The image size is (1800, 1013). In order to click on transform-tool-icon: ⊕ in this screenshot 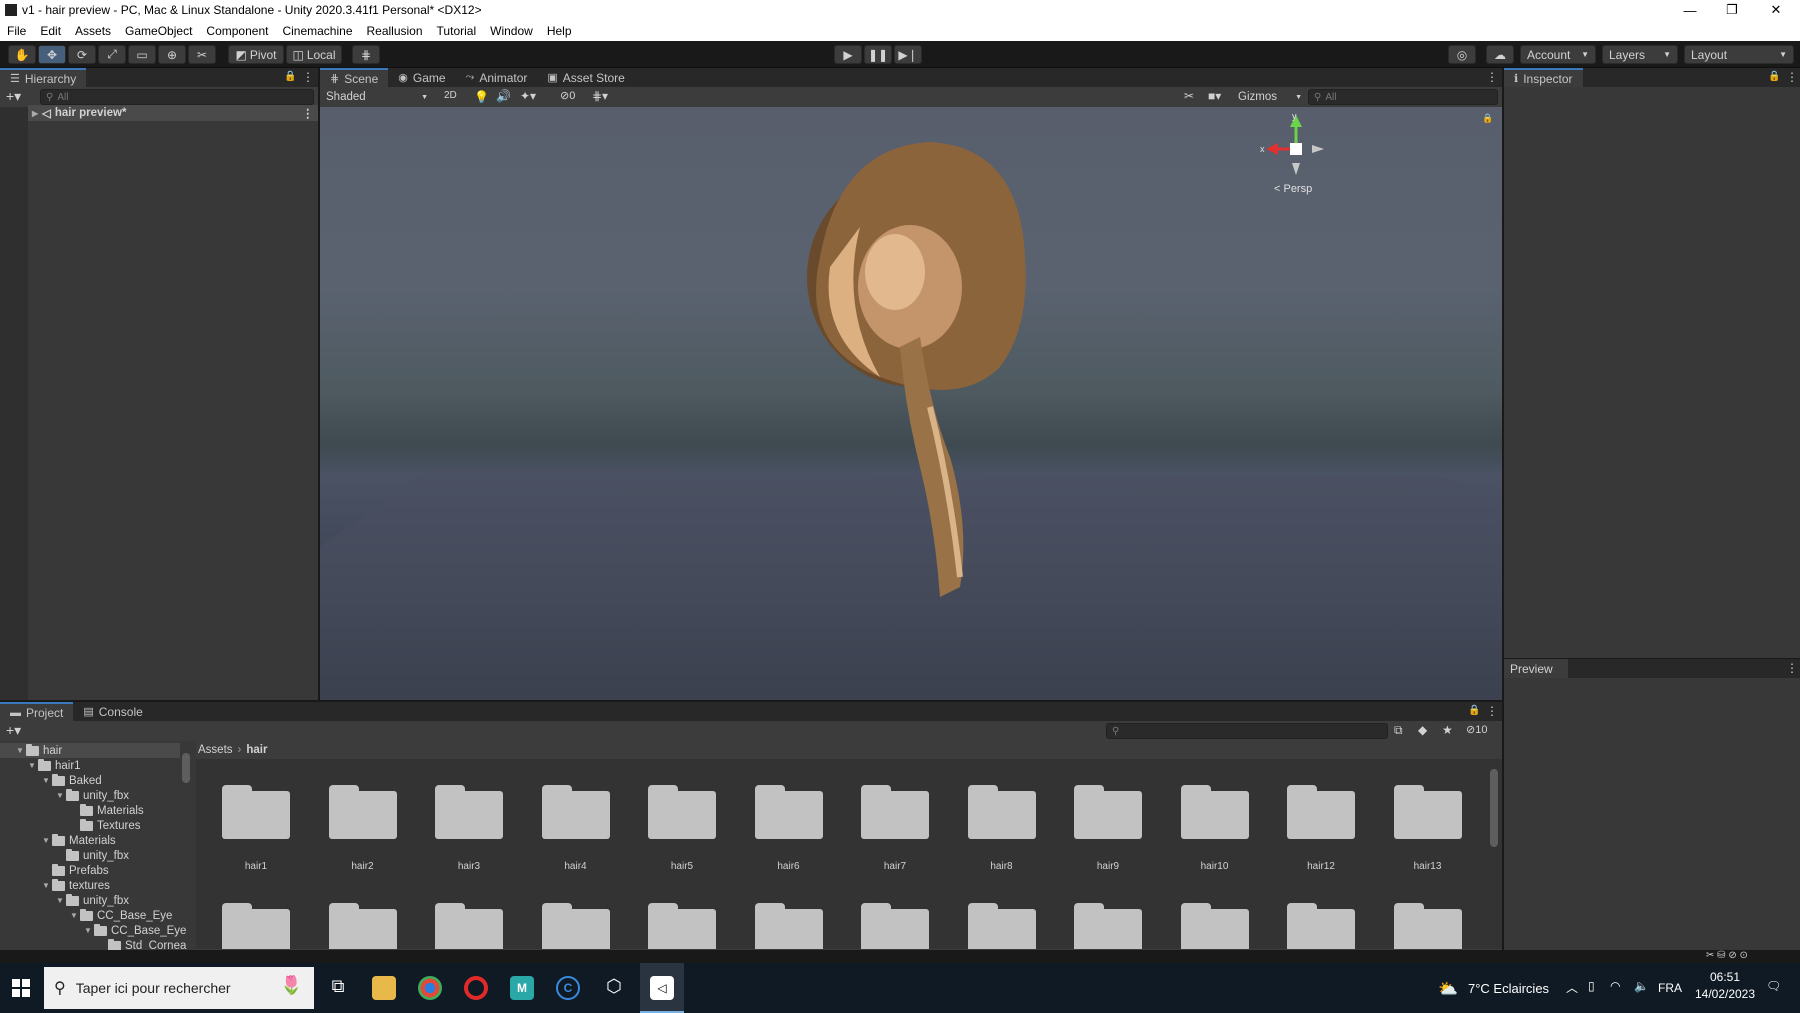, I will do `click(172, 54)`.